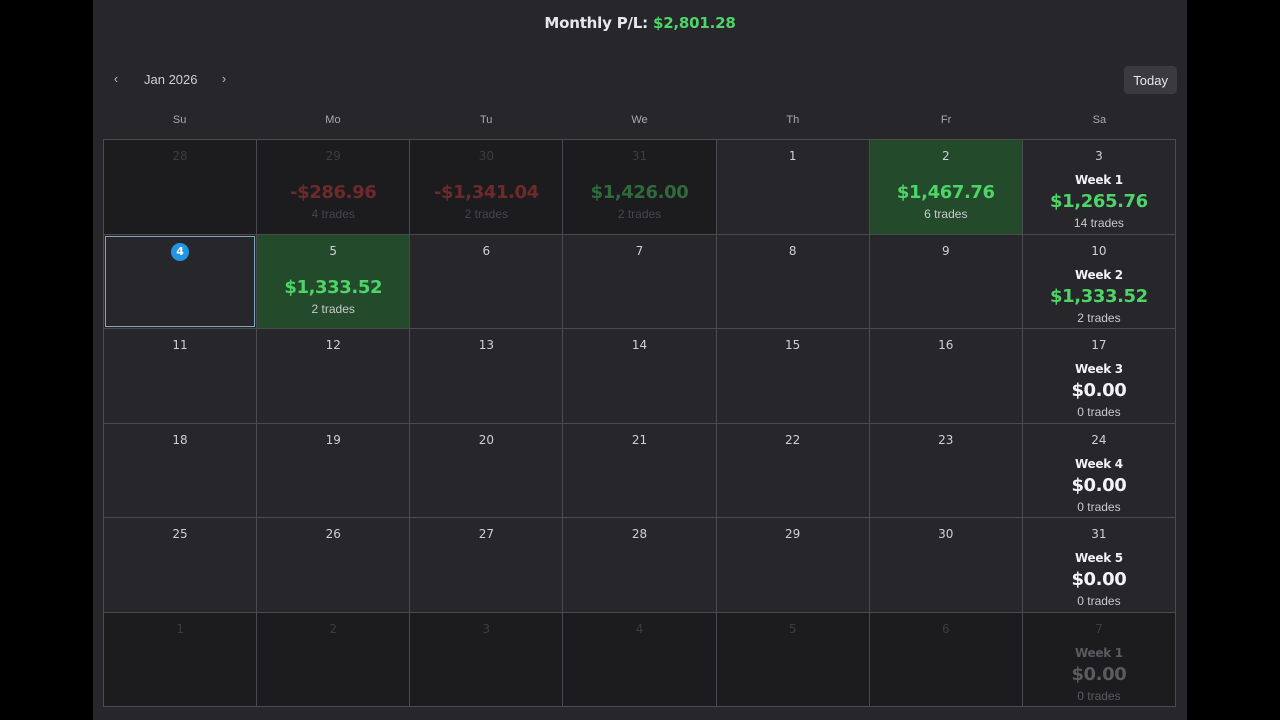 This screenshot has width=1280, height=720. Describe the element at coordinates (486, 187) in the screenshot. I see `day-cell: 30 -$1,341.04 2 trades` at that location.